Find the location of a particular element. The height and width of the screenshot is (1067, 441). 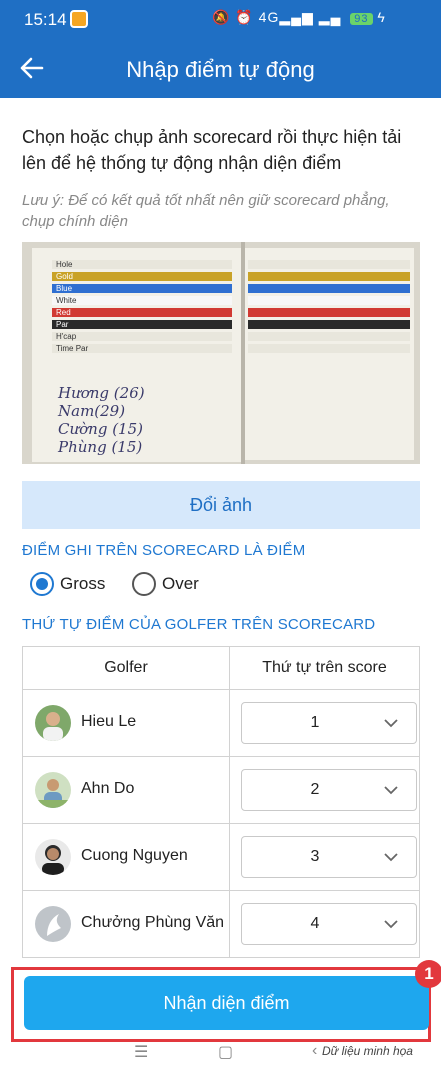

scorecard-row: Hole is located at coordinates (142, 264).